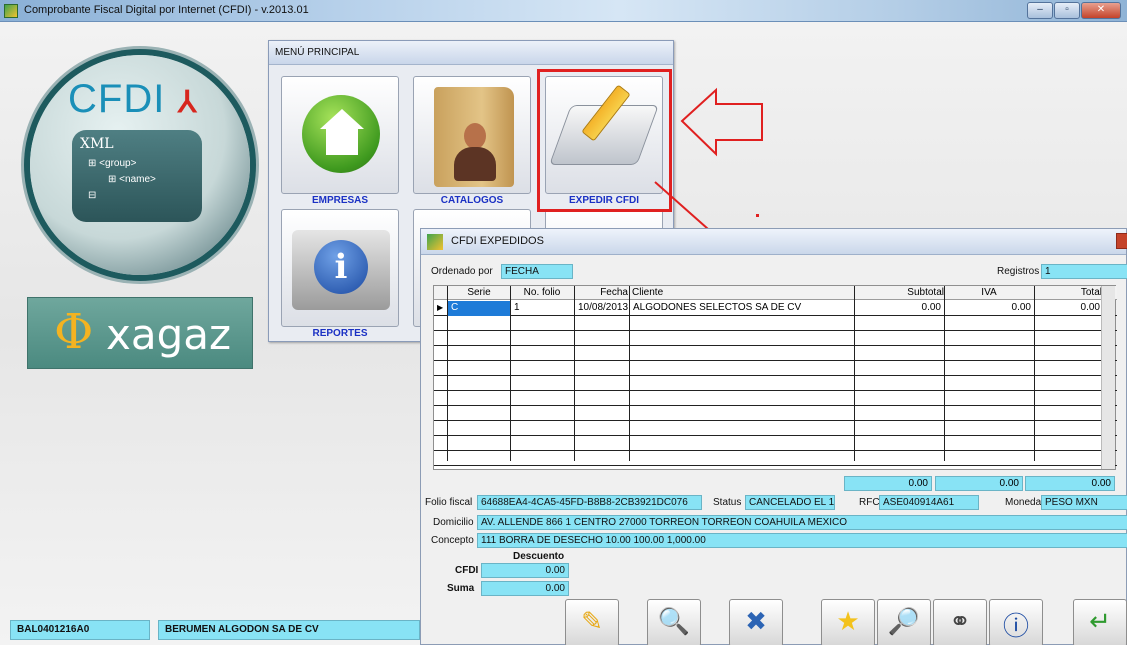 This screenshot has height=645, width=1127. What do you see at coordinates (1084, 502) in the screenshot?
I see `moneda-field: PESO MXN` at bounding box center [1084, 502].